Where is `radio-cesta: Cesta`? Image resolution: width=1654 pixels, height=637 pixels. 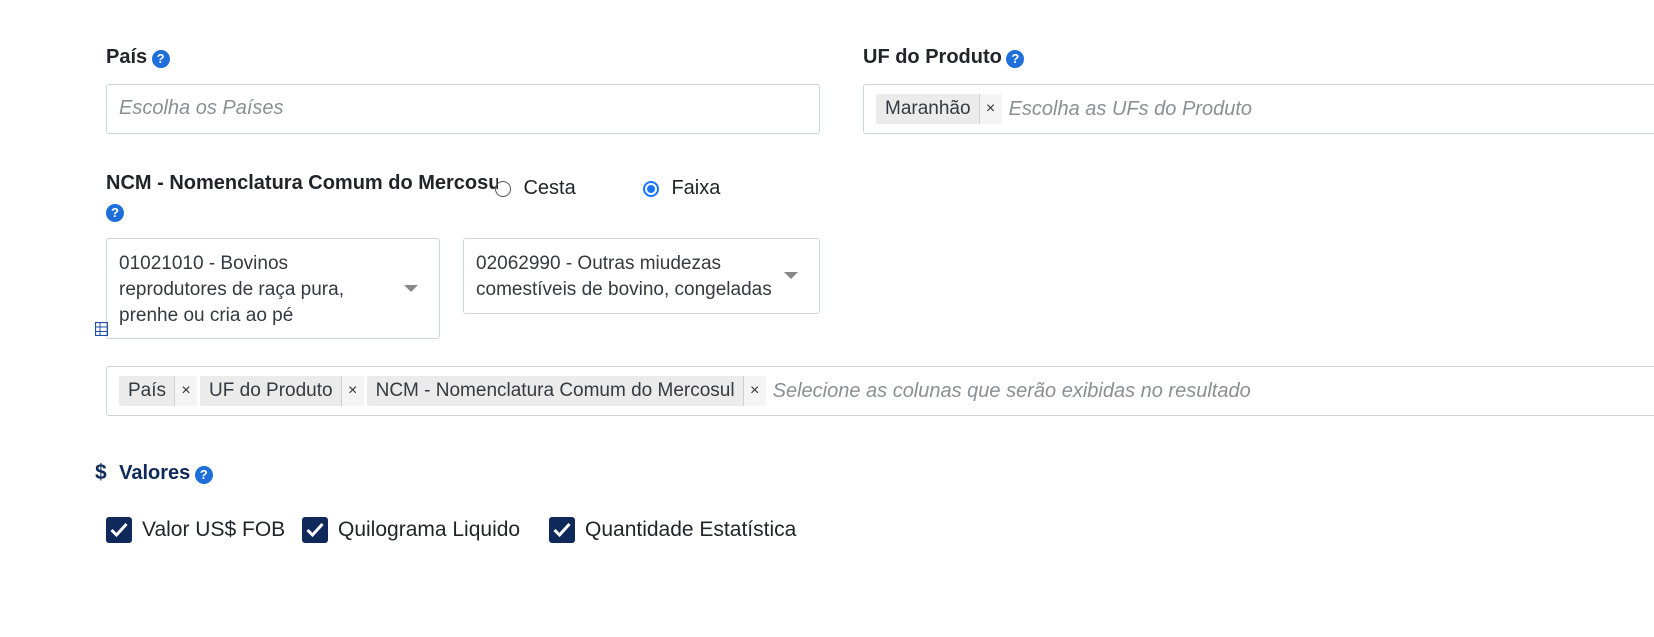
radio-cesta: Cesta is located at coordinates (535, 188).